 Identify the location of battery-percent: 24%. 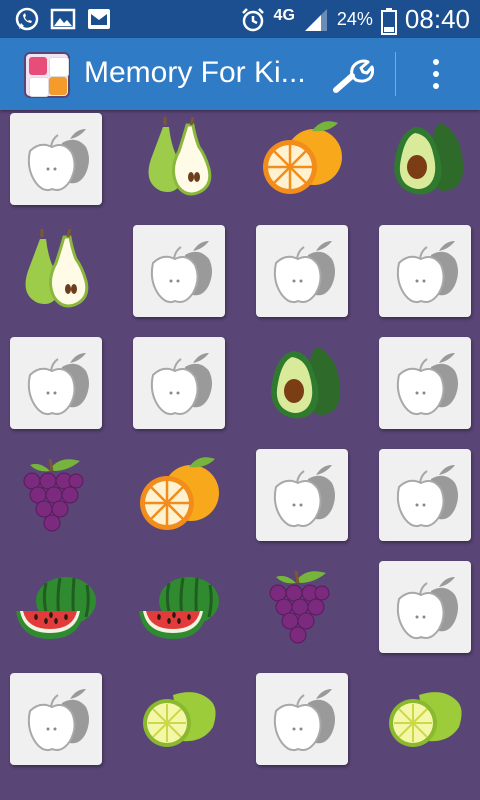
(354, 19).